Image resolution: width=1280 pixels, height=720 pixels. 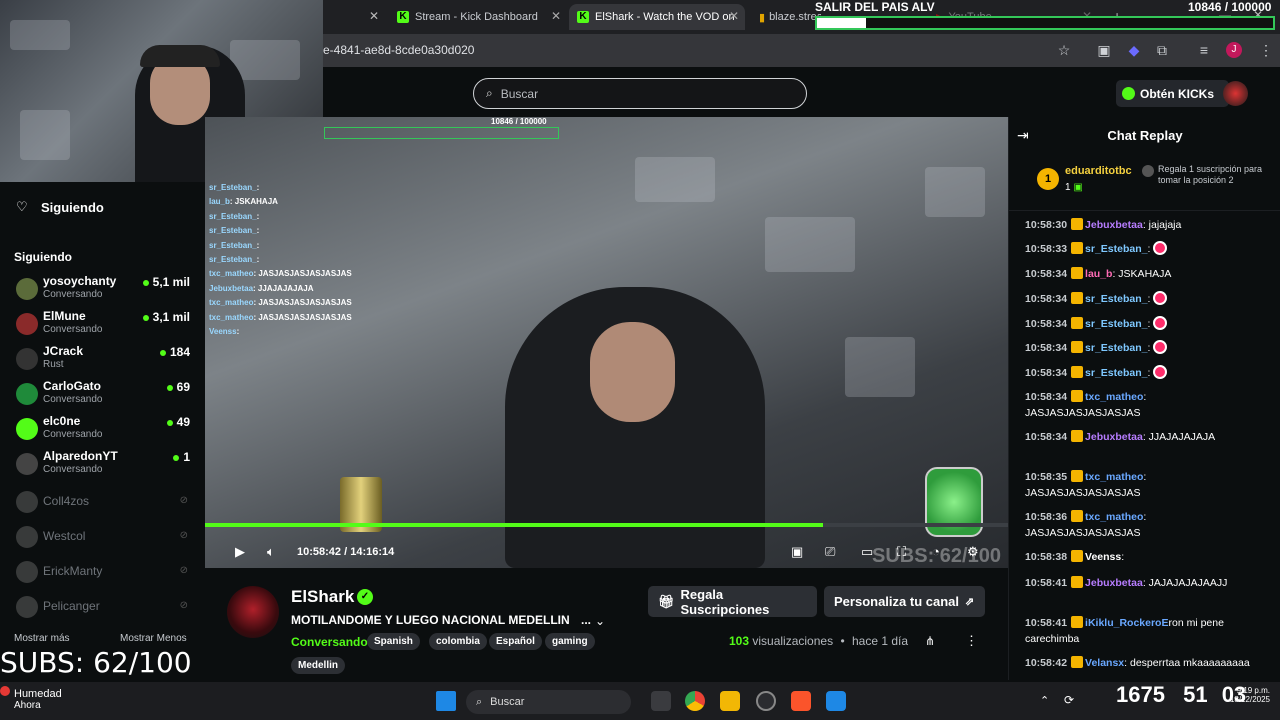 I want to click on show-more-button: Mostrar más, so click(x=42, y=638).